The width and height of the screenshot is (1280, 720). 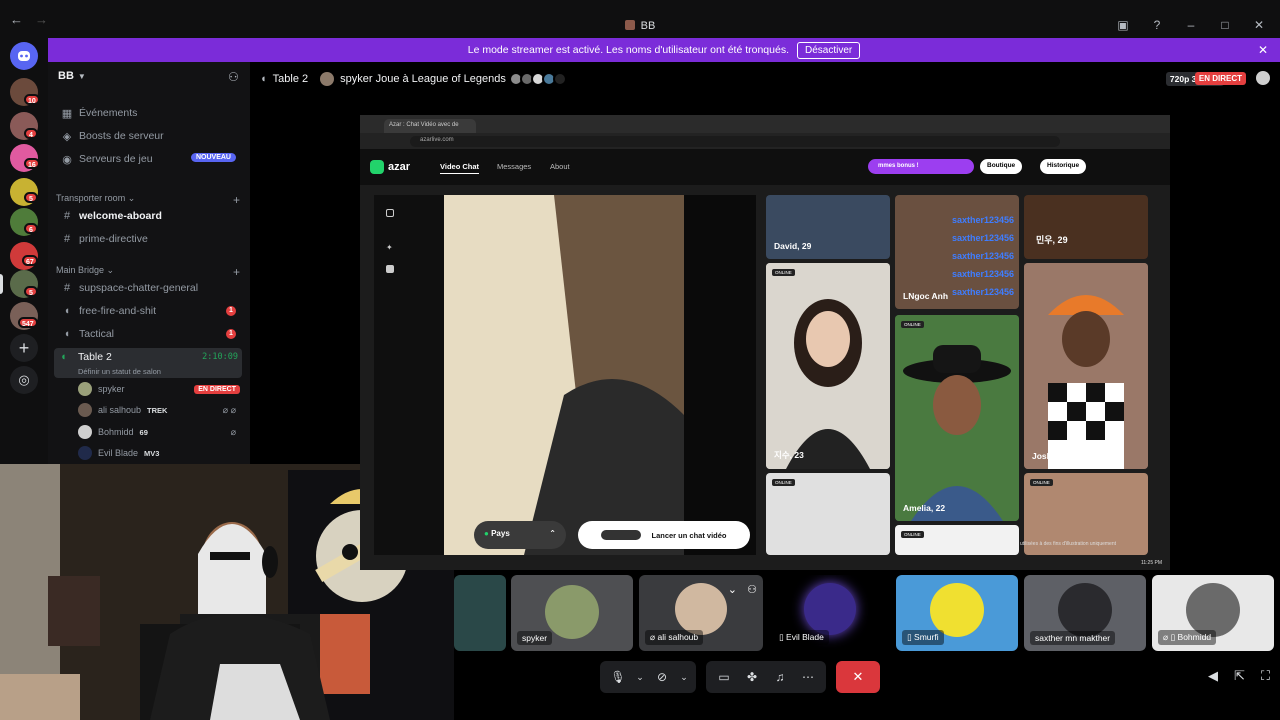 I want to click on participant-tile: ⌄ ⚇ ⌀ ali salhoub, so click(x=701, y=613).